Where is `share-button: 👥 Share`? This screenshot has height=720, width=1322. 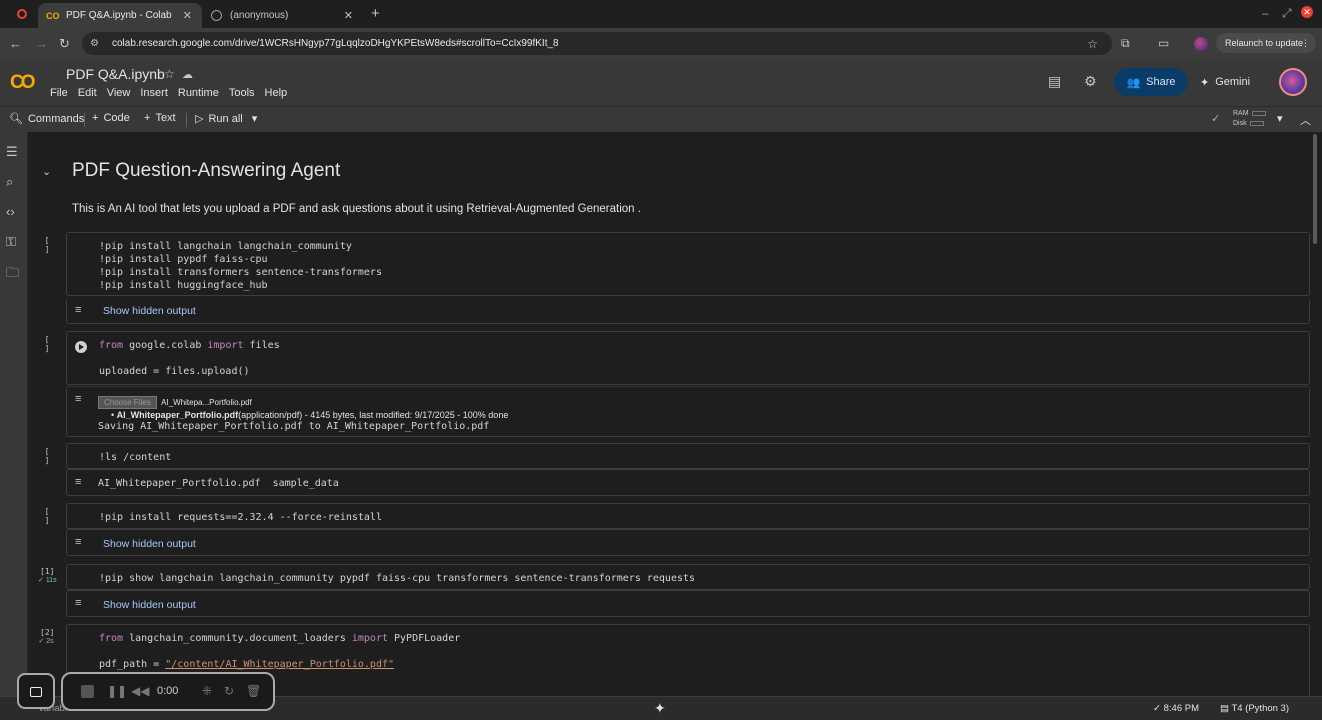
share-button: 👥 Share is located at coordinates (1151, 82).